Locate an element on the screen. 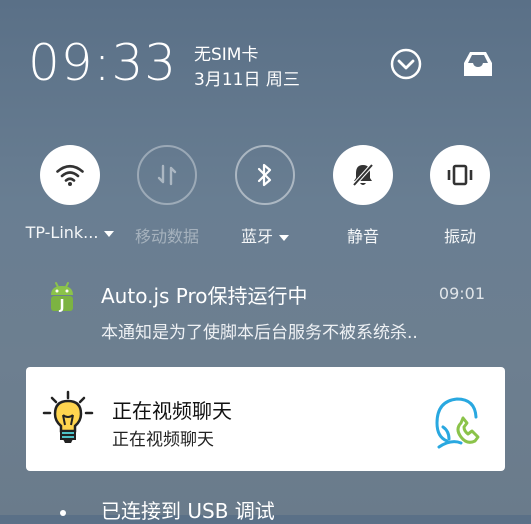  notification-time: 09:01 is located at coordinates (461, 293).